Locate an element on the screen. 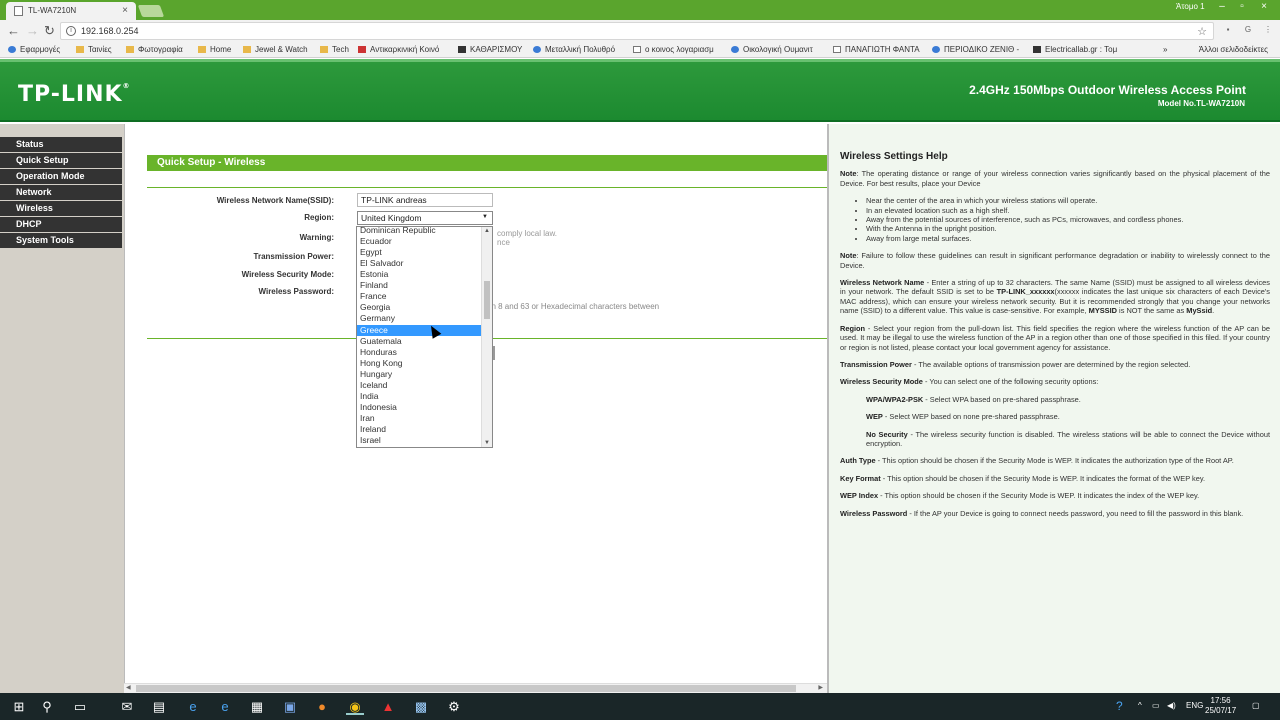 This screenshot has height=720, width=1280. region-select: United Kingdom ▼ is located at coordinates (425, 218).